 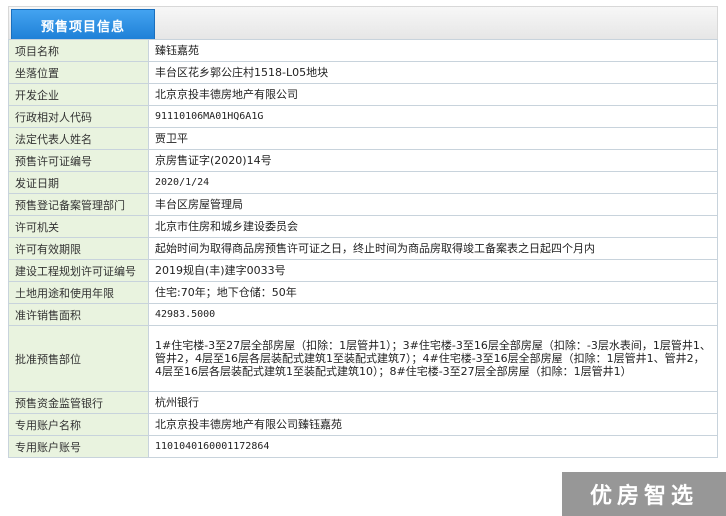 I want to click on row-label-location: 坐落位置, so click(x=78, y=72).